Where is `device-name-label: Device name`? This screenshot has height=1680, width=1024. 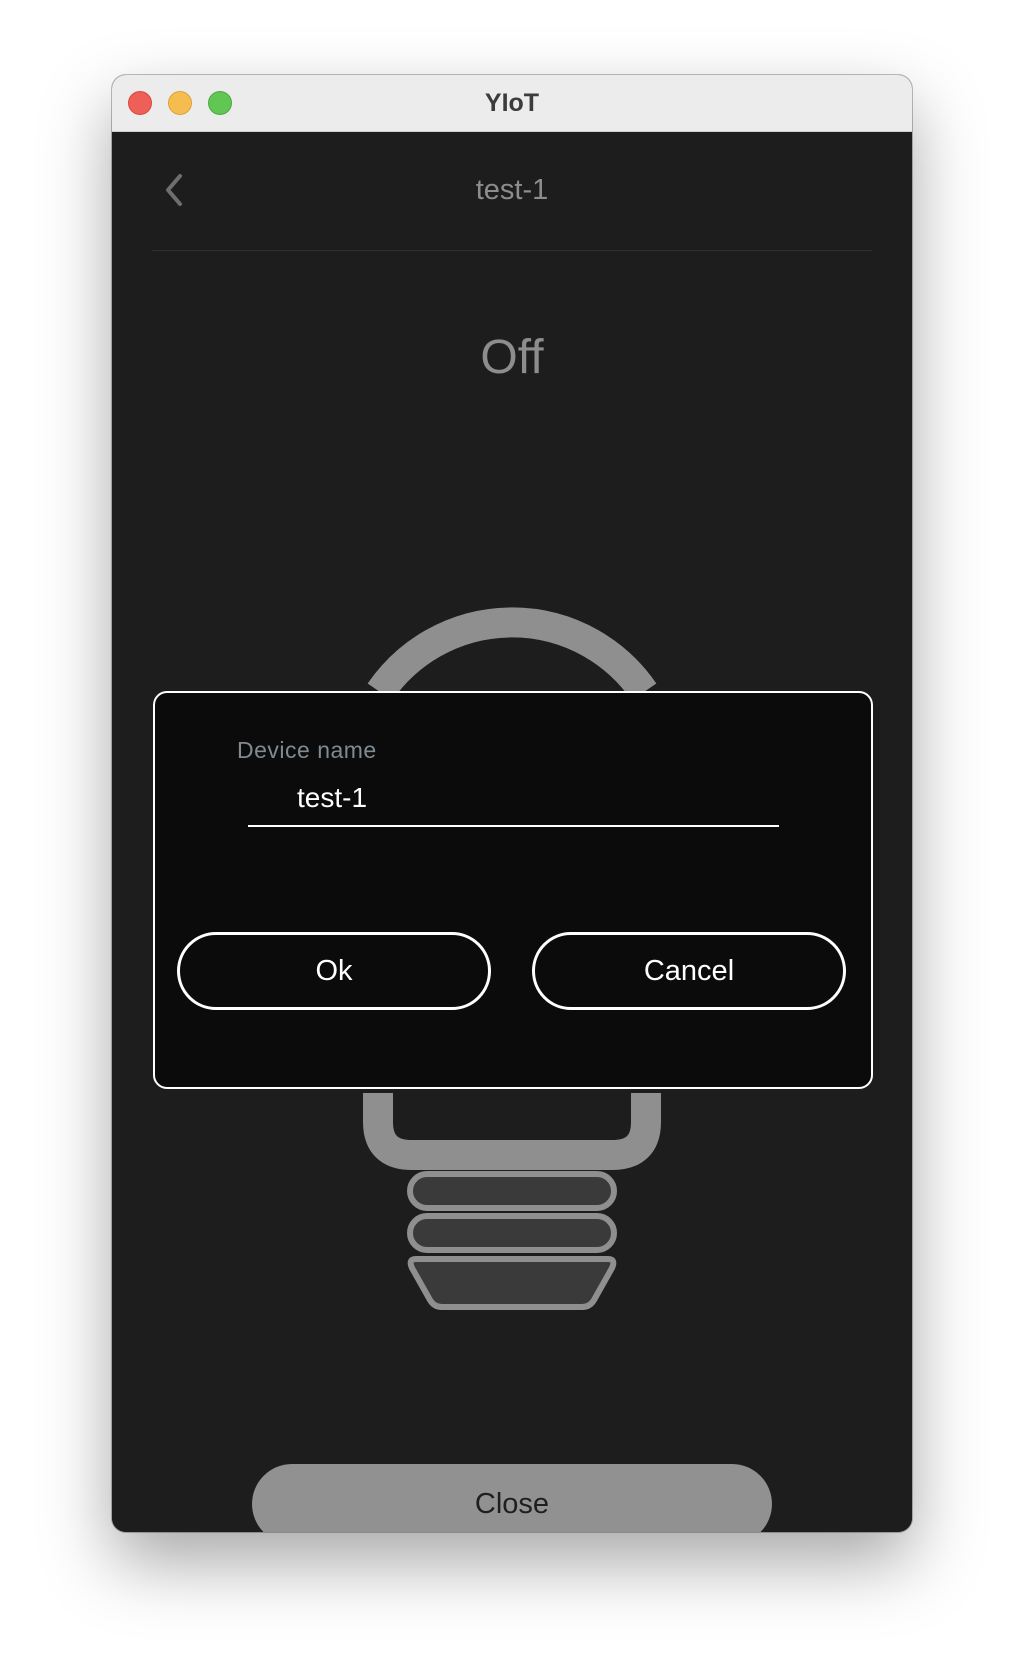
device-name-label: Device name is located at coordinates (307, 750).